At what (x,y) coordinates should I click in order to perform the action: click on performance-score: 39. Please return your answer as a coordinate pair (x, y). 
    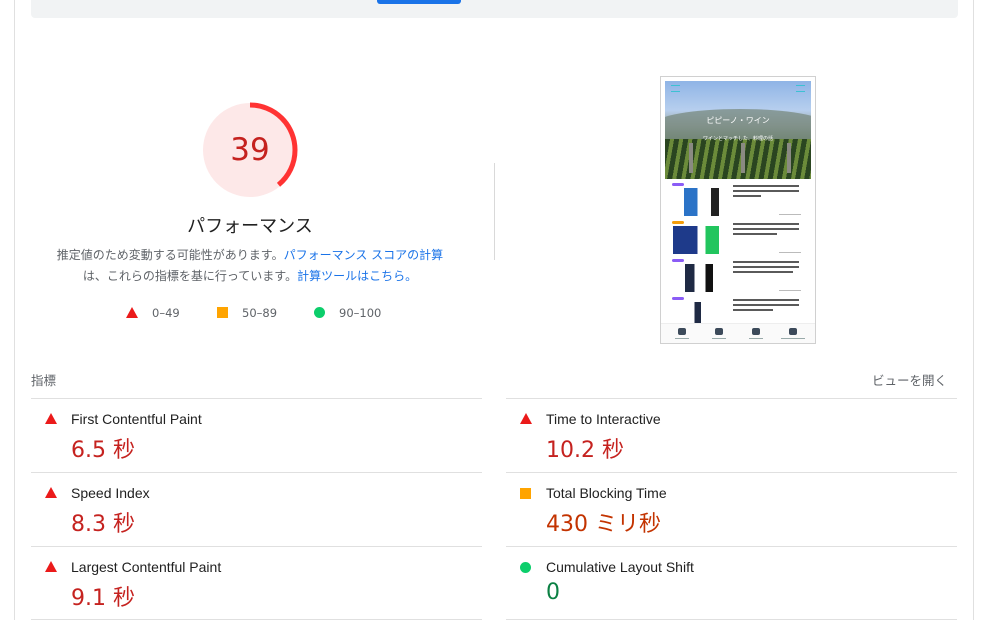
    Looking at the image, I should click on (250, 150).